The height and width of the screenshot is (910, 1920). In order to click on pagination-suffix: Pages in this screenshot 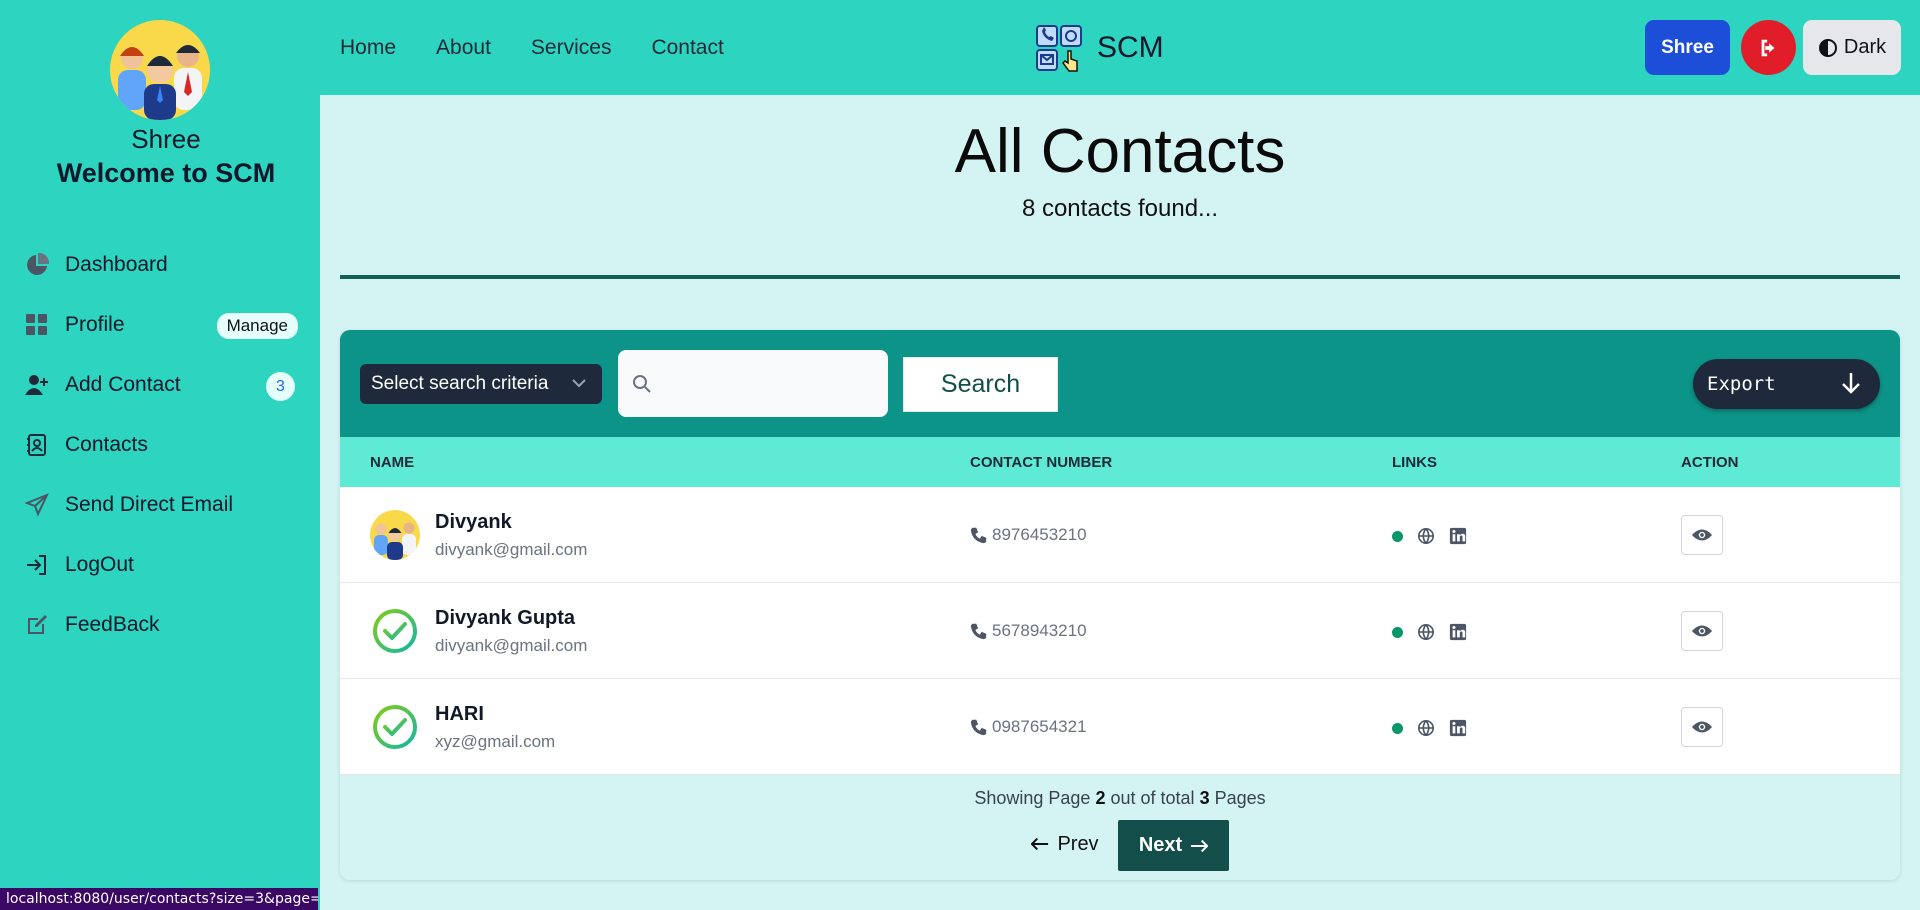, I will do `click(1240, 798)`.